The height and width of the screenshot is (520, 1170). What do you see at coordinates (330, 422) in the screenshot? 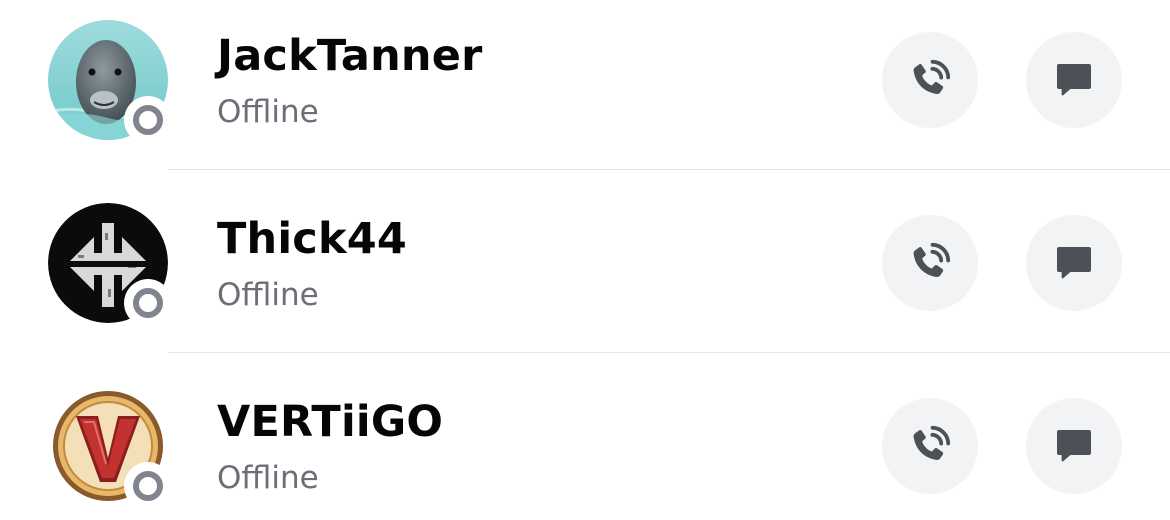
I see `friend-name: VERTiiGO` at bounding box center [330, 422].